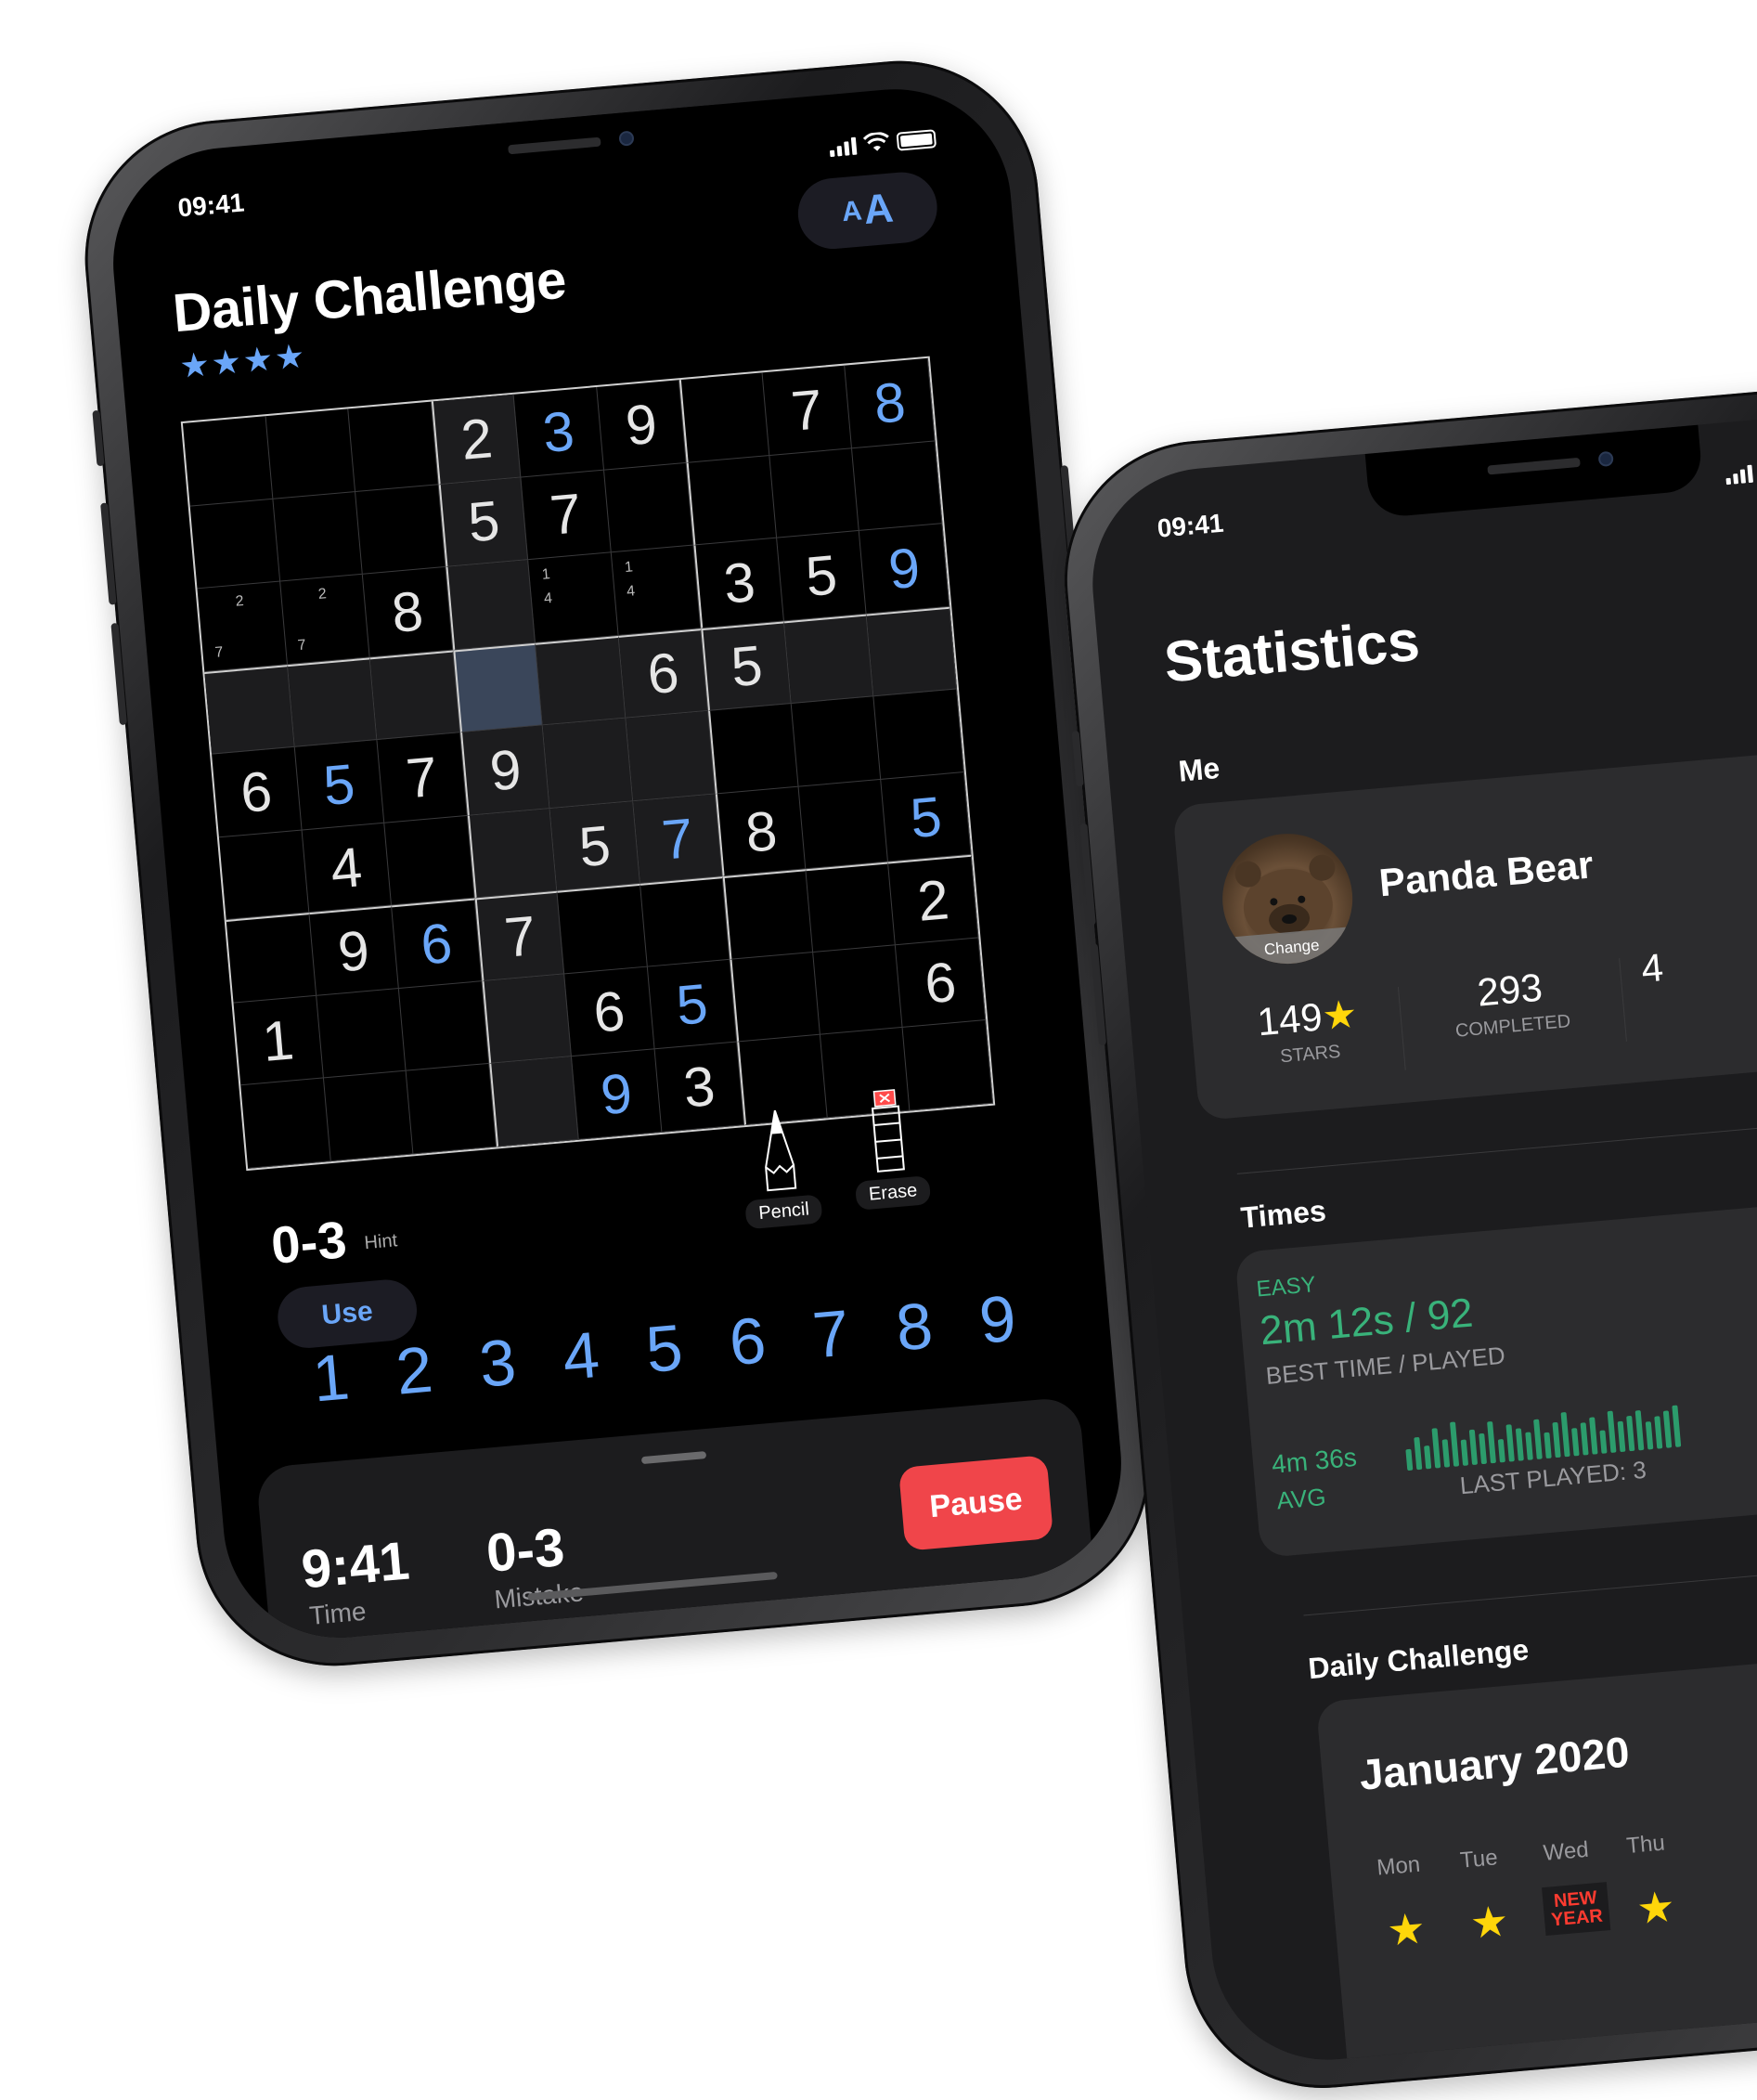 The width and height of the screenshot is (1757, 2100). Describe the element at coordinates (1288, 899) in the screenshot. I see `avatar: Change` at that location.